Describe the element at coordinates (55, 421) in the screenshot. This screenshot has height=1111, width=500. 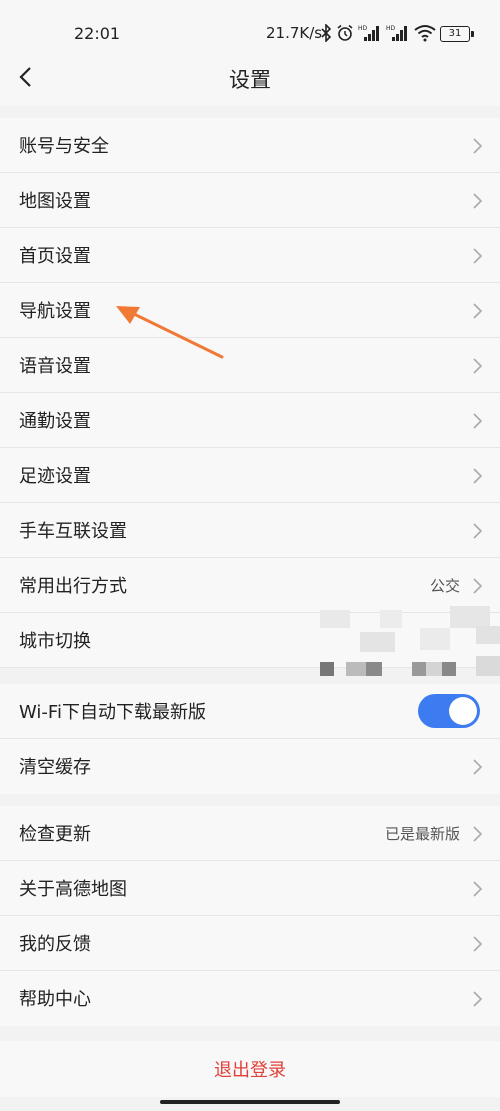
I see `row-label: 通勤设置` at that location.